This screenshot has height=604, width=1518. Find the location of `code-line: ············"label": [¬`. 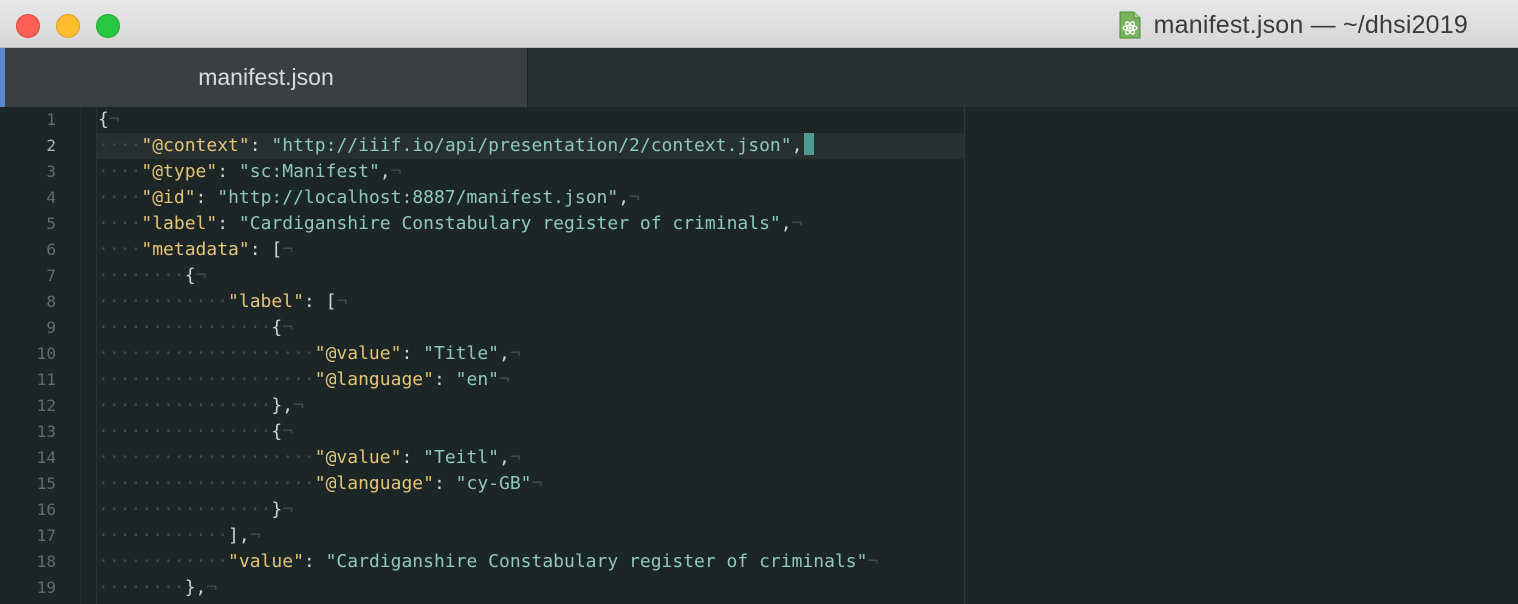

code-line: ············"label": [¬ is located at coordinates (223, 301).